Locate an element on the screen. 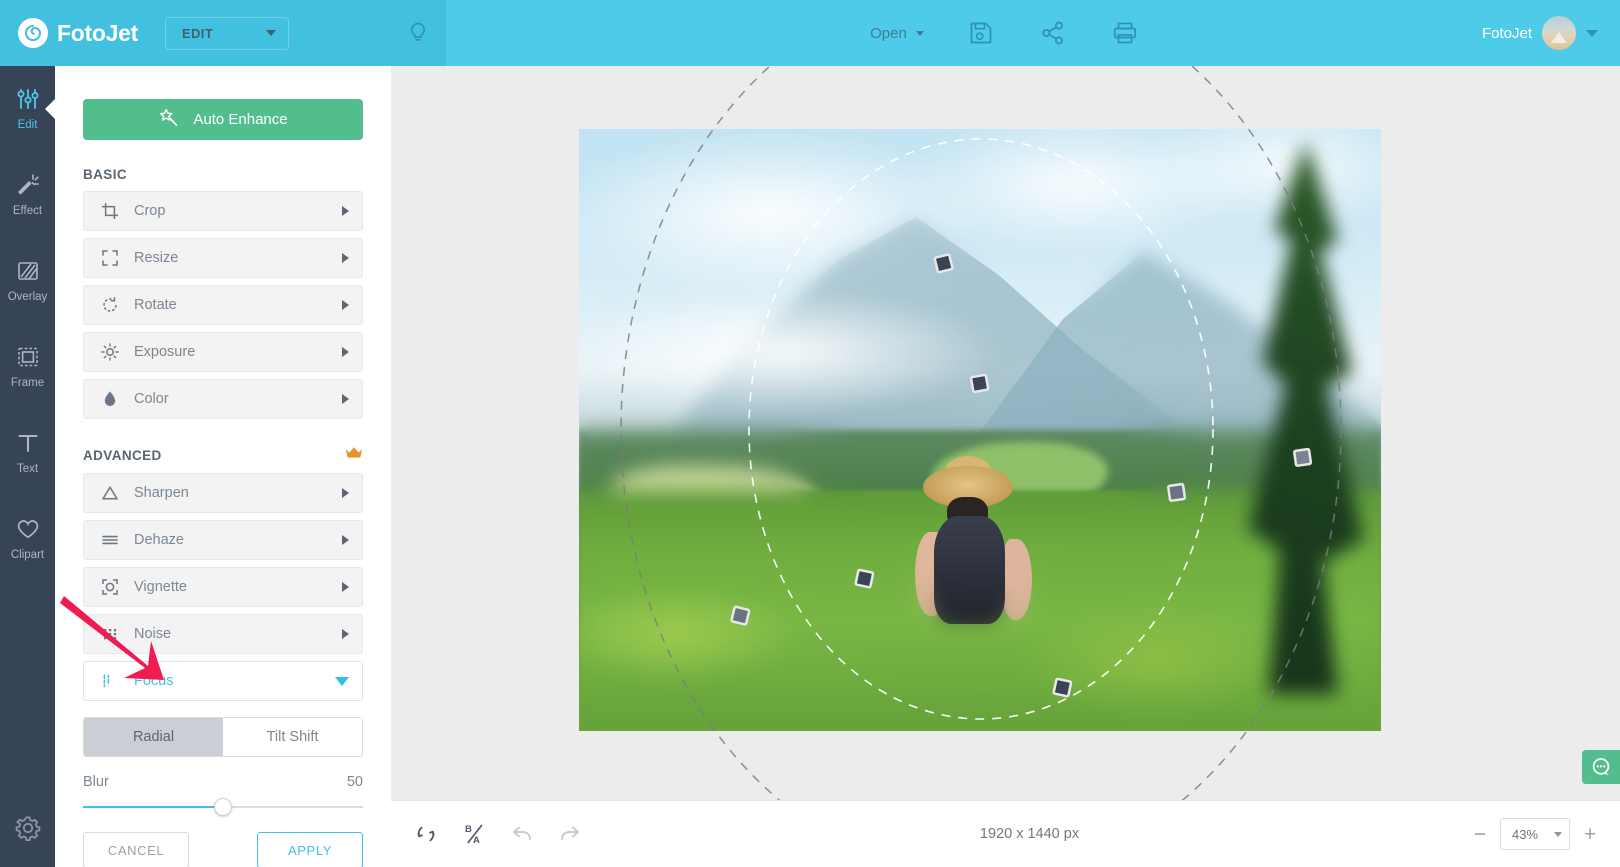 This screenshot has height=867, width=1620. sidebar-item-label: Clipart is located at coordinates (27, 555).